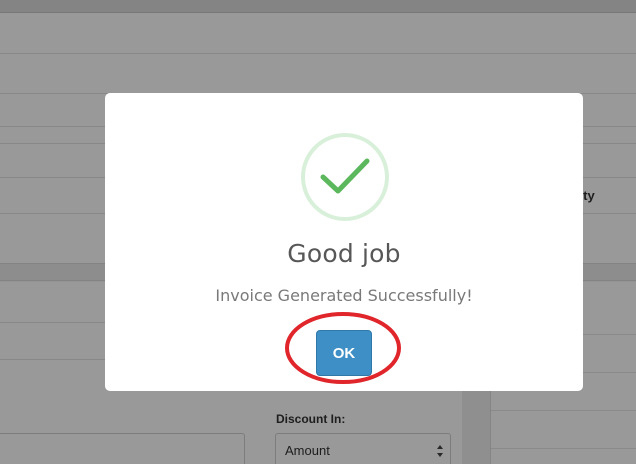  Describe the element at coordinates (343, 348) in the screenshot. I see `highlight-ellipse` at that location.